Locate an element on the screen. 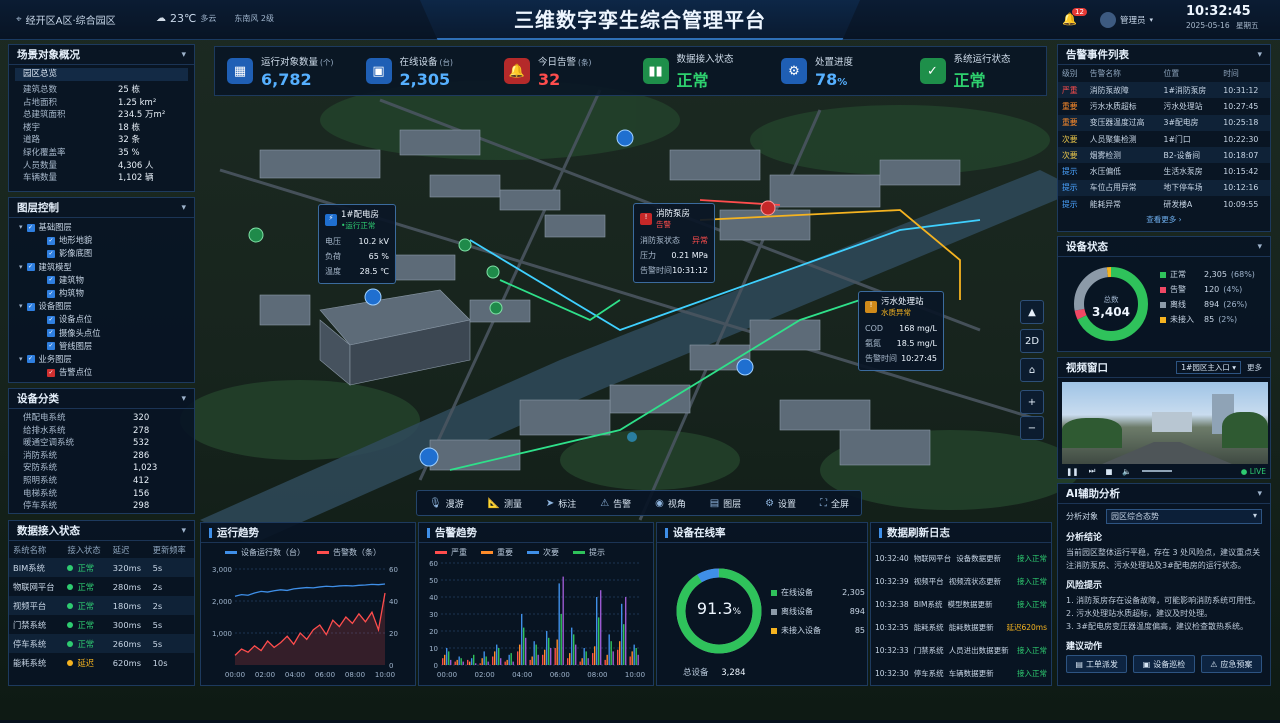 The height and width of the screenshot is (723, 1280). device-status-header: 设备状态 ▾ is located at coordinates (1164, 247).